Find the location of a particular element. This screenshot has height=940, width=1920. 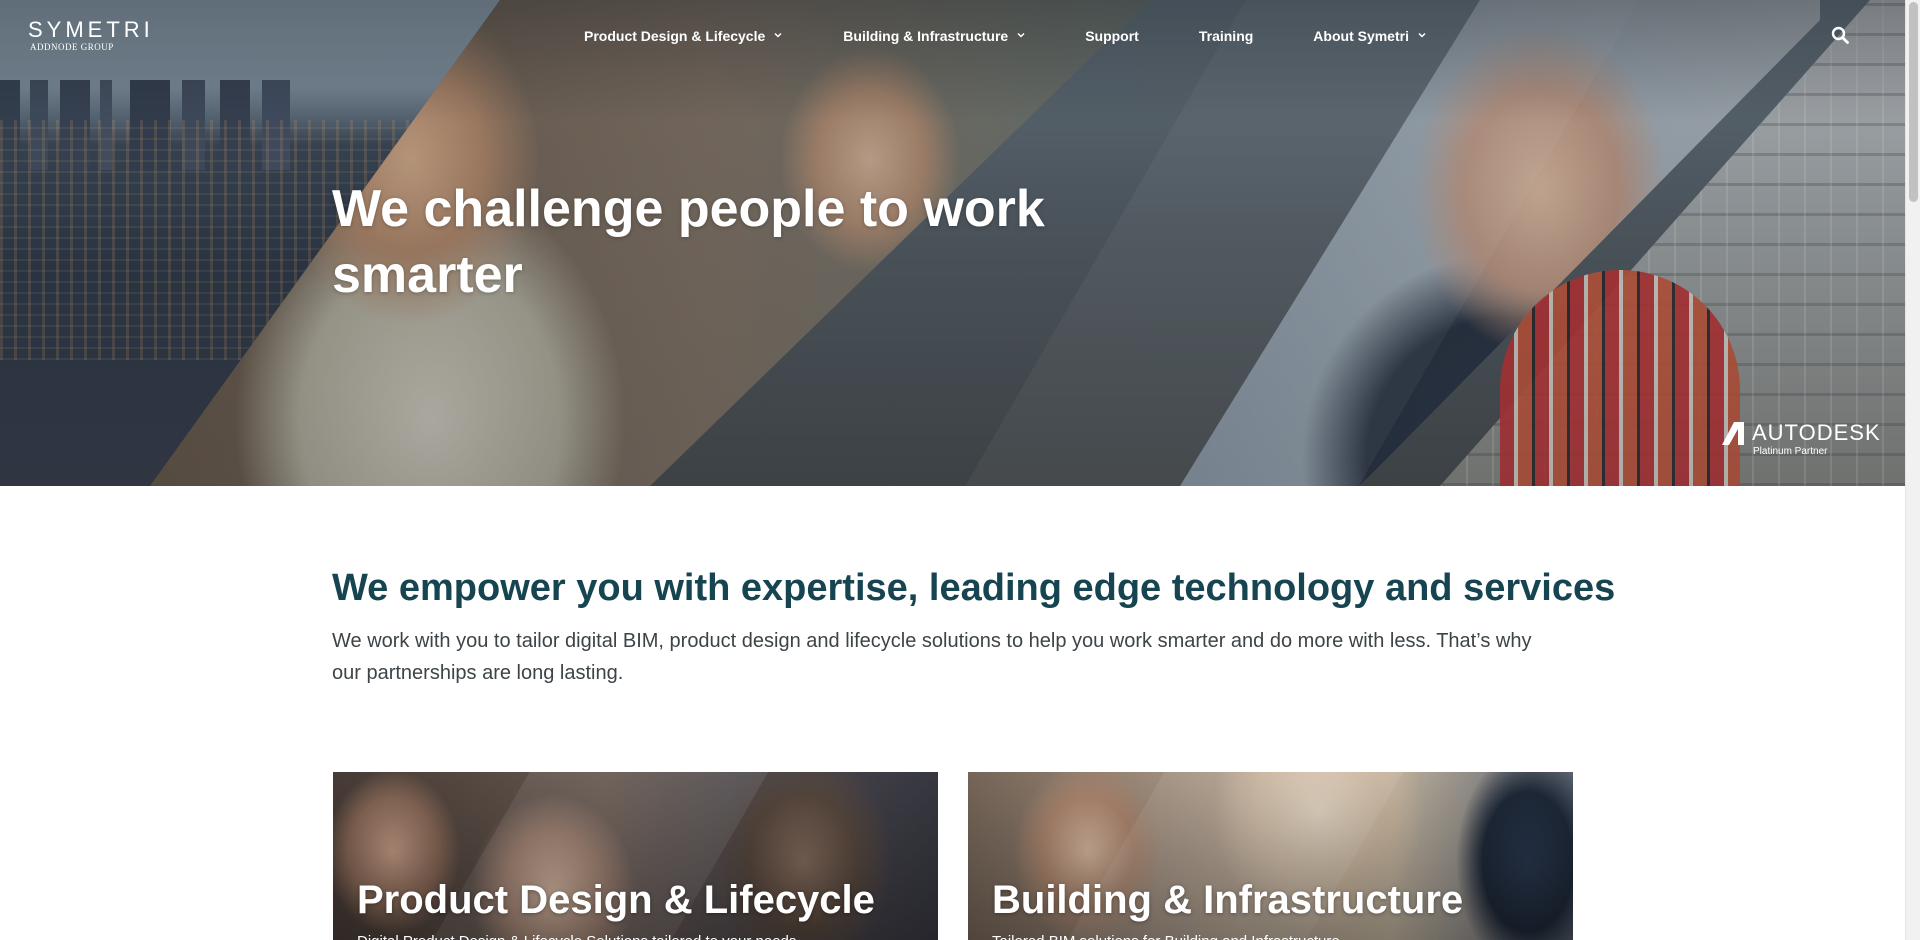

nav-item-product-design: Product Design & Lifecycle is located at coordinates (683, 36).